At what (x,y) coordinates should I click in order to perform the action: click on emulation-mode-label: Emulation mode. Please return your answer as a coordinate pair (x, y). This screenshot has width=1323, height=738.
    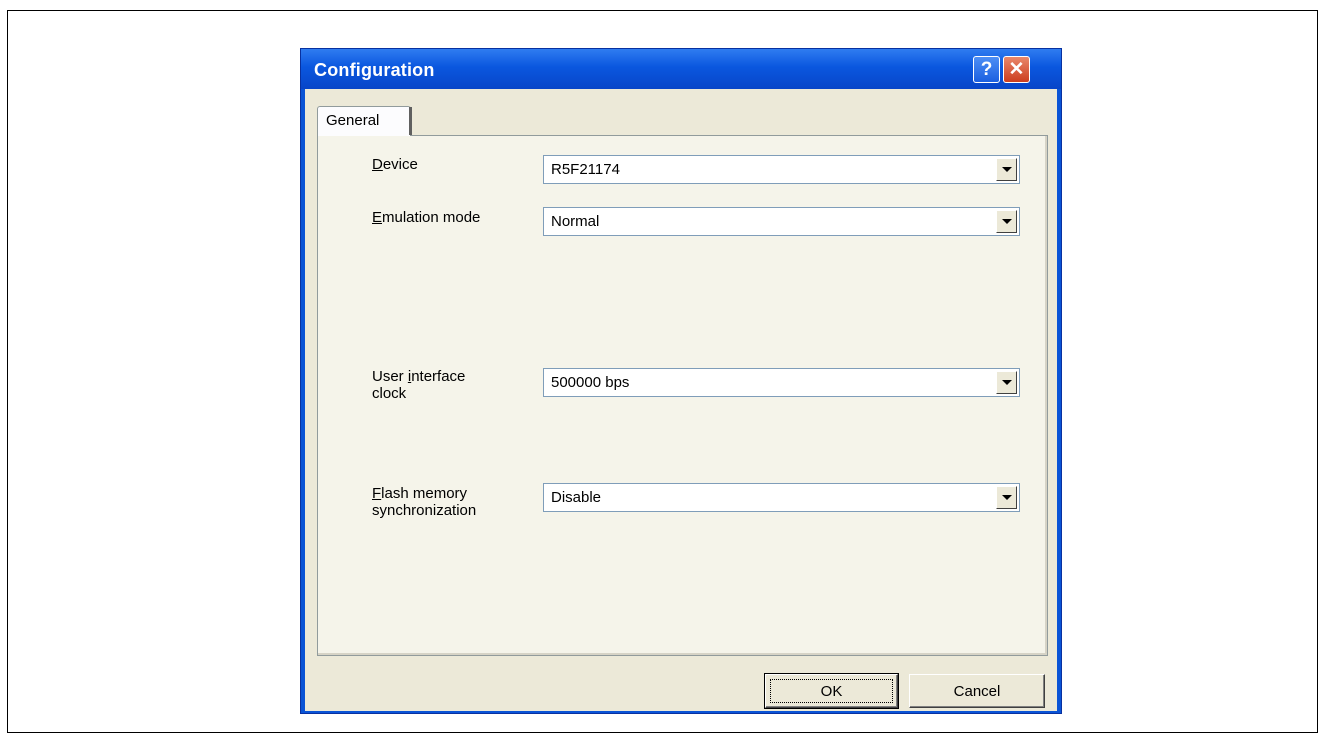
    Looking at the image, I should click on (426, 217).